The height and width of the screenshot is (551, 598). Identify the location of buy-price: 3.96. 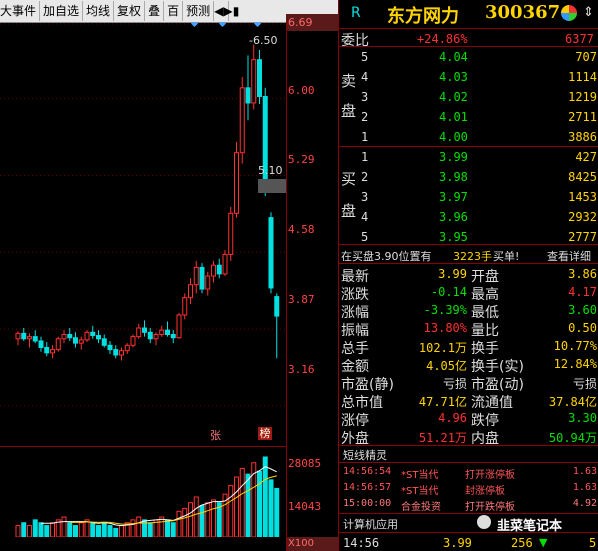
(453, 217).